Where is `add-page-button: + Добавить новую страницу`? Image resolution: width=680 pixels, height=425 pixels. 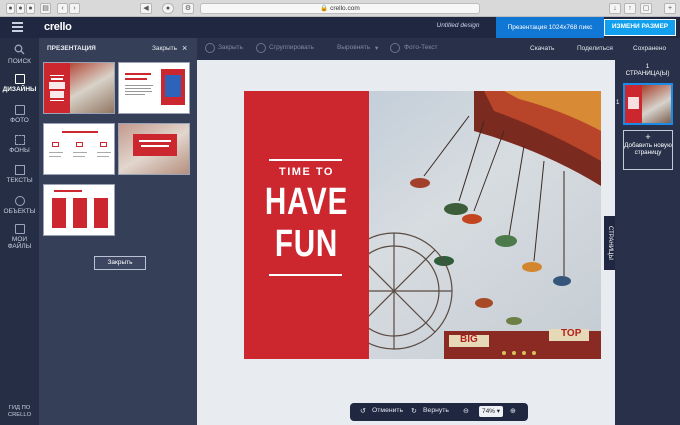
add-page-button: + Добавить новую страницу is located at coordinates (648, 150).